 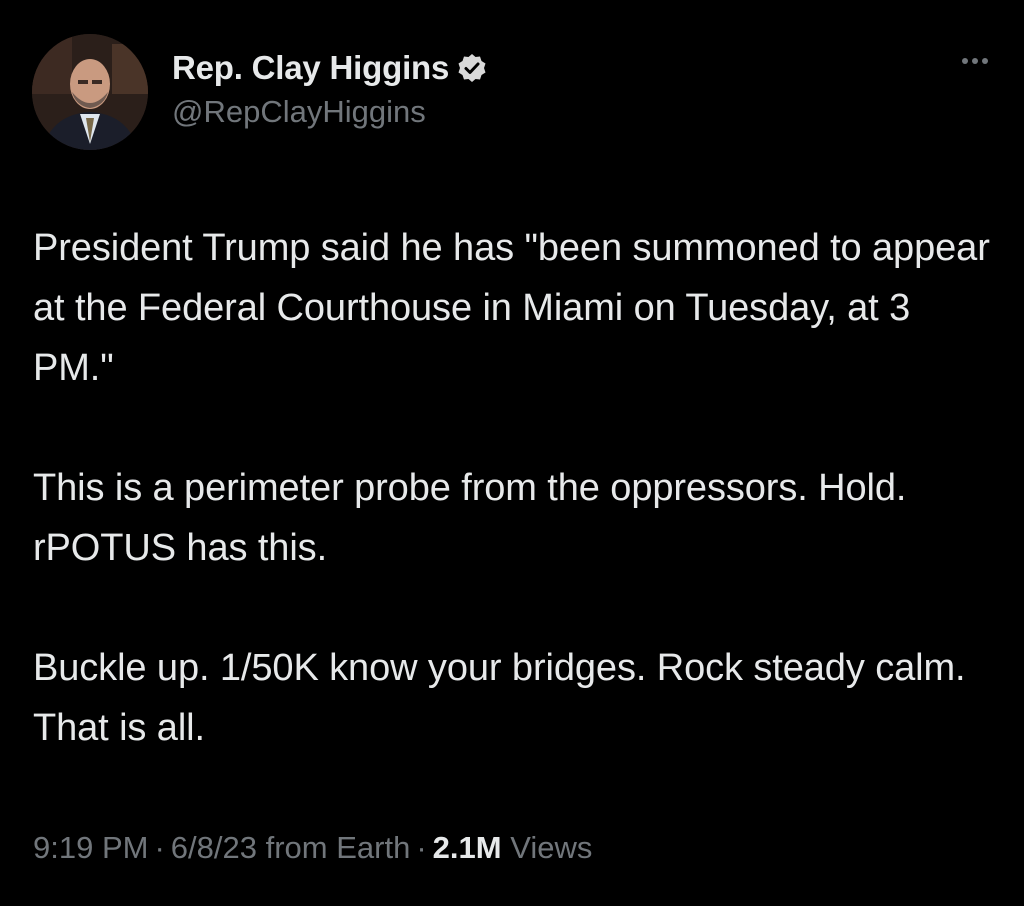 I want to click on tweet-source: from Earth, so click(x=338, y=847).